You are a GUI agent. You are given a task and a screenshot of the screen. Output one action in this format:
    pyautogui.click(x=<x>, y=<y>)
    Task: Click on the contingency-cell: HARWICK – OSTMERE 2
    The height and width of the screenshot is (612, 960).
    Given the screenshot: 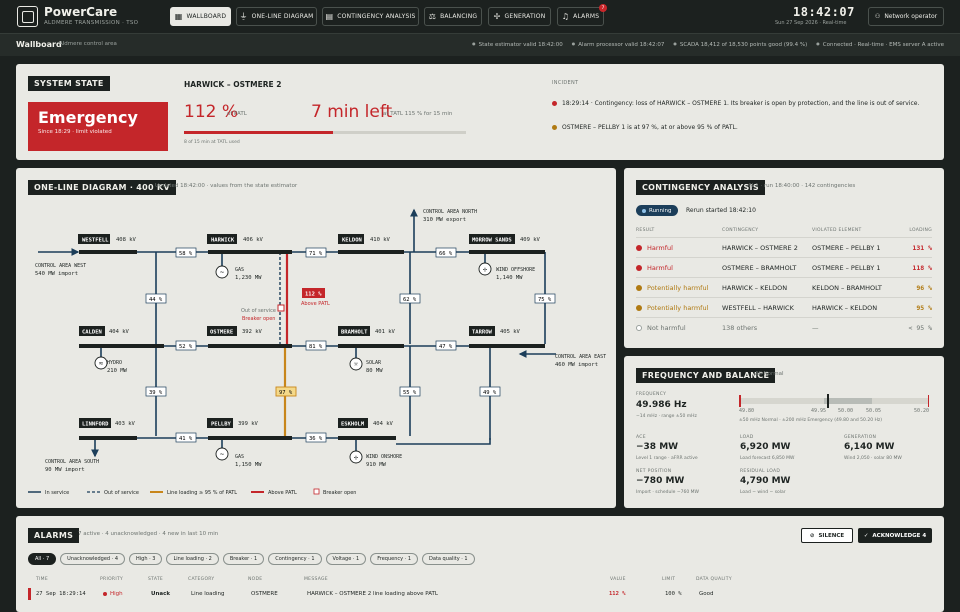 What is the action you would take?
    pyautogui.click(x=760, y=247)
    